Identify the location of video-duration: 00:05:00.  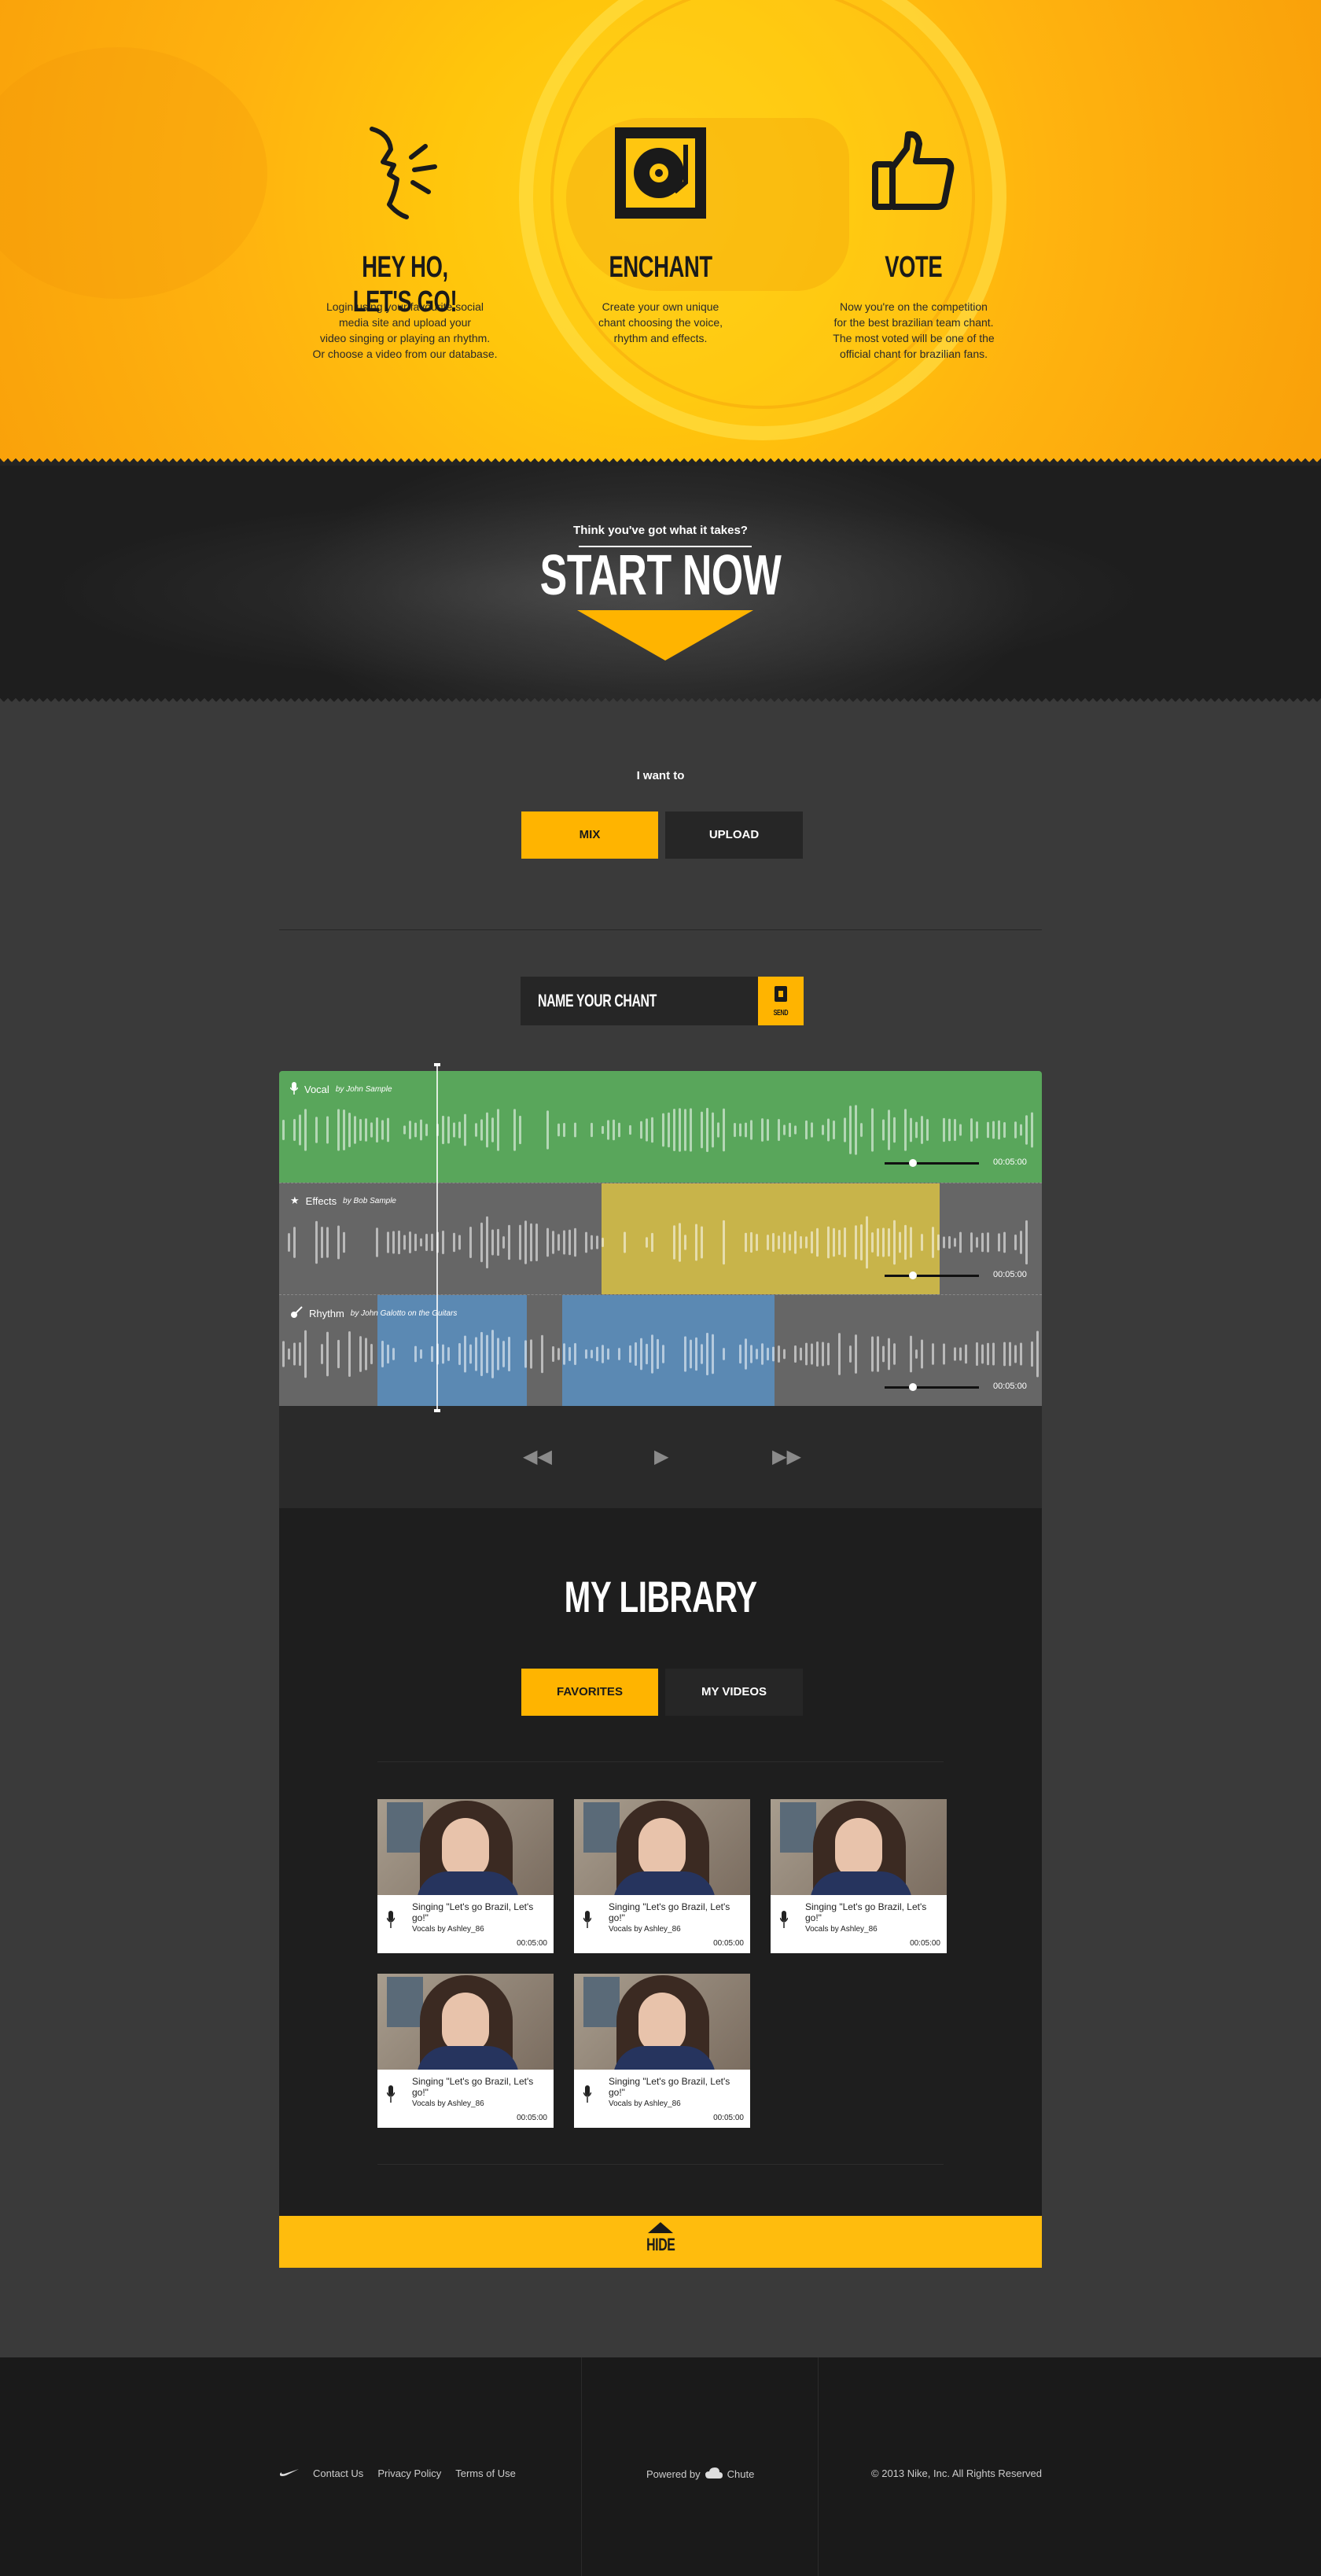
(925, 1943).